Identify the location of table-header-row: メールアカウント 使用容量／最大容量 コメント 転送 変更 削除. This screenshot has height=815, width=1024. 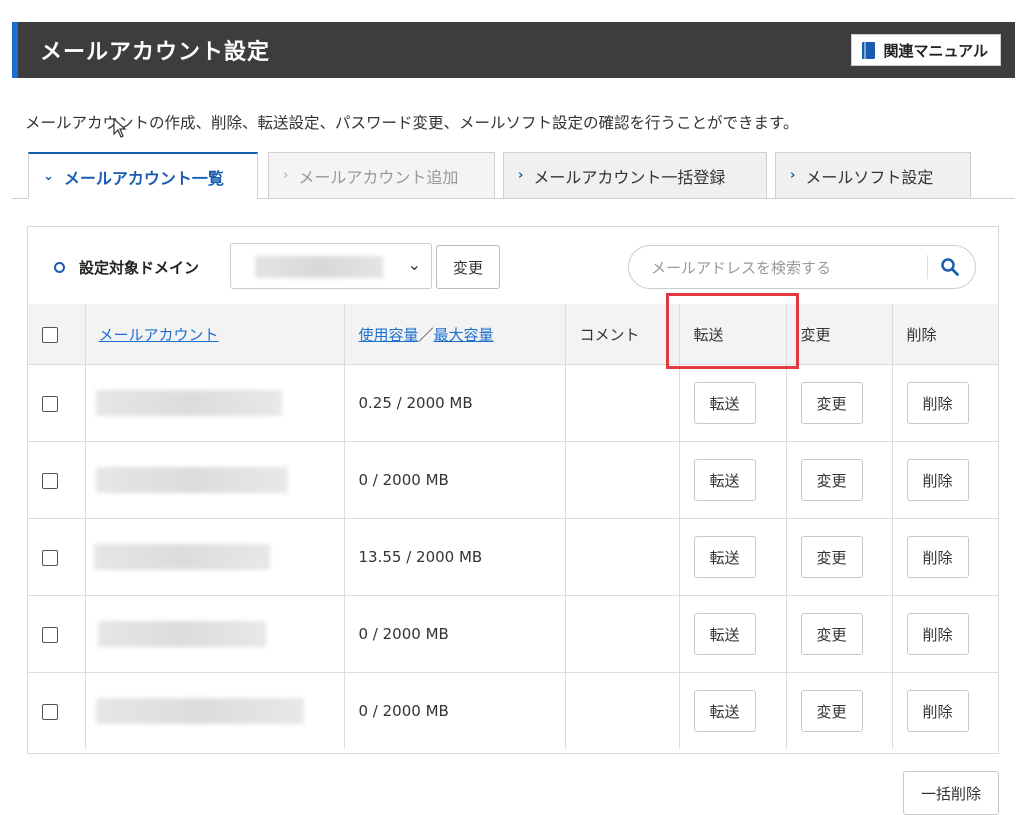
(513, 334).